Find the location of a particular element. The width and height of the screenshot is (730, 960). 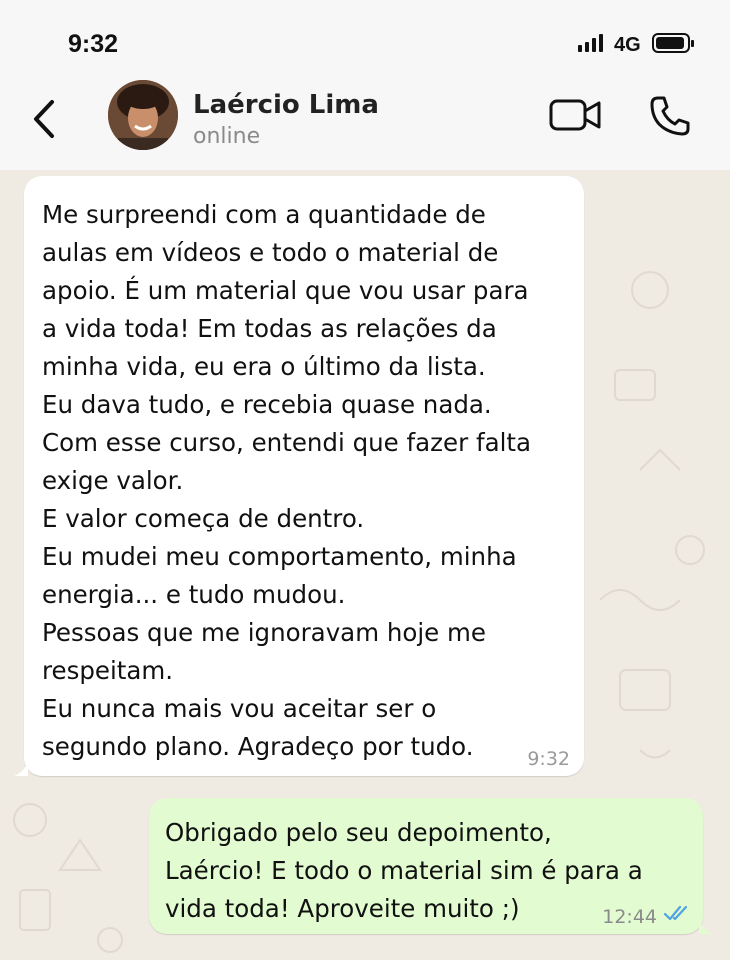

video-call-icon is located at coordinates (576, 117).